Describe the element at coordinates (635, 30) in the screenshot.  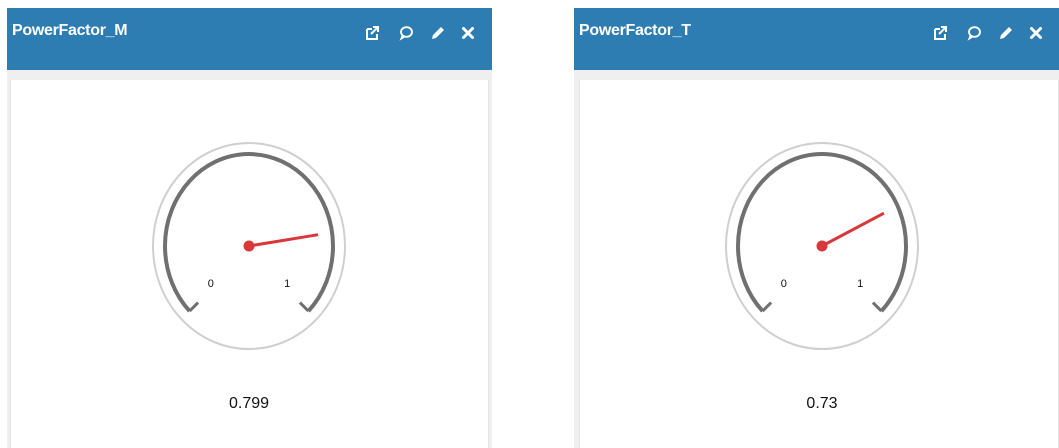
I see `panel-title: PowerFactor_T` at that location.